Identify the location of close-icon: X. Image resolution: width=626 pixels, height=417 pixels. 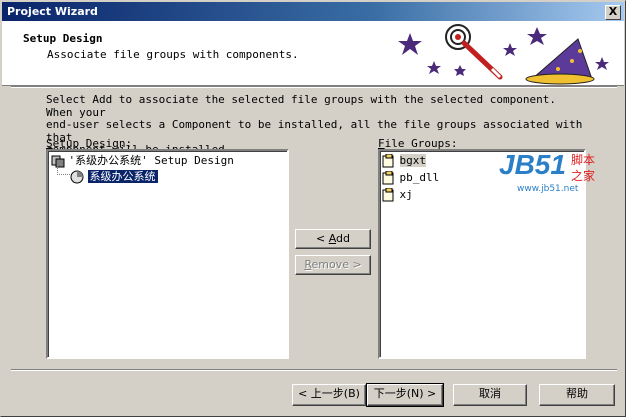
(613, 11).